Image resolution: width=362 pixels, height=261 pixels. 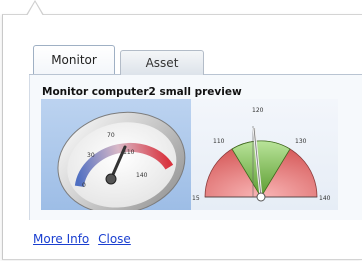 I want to click on tab-monitor-label: Monitor, so click(x=74, y=60).